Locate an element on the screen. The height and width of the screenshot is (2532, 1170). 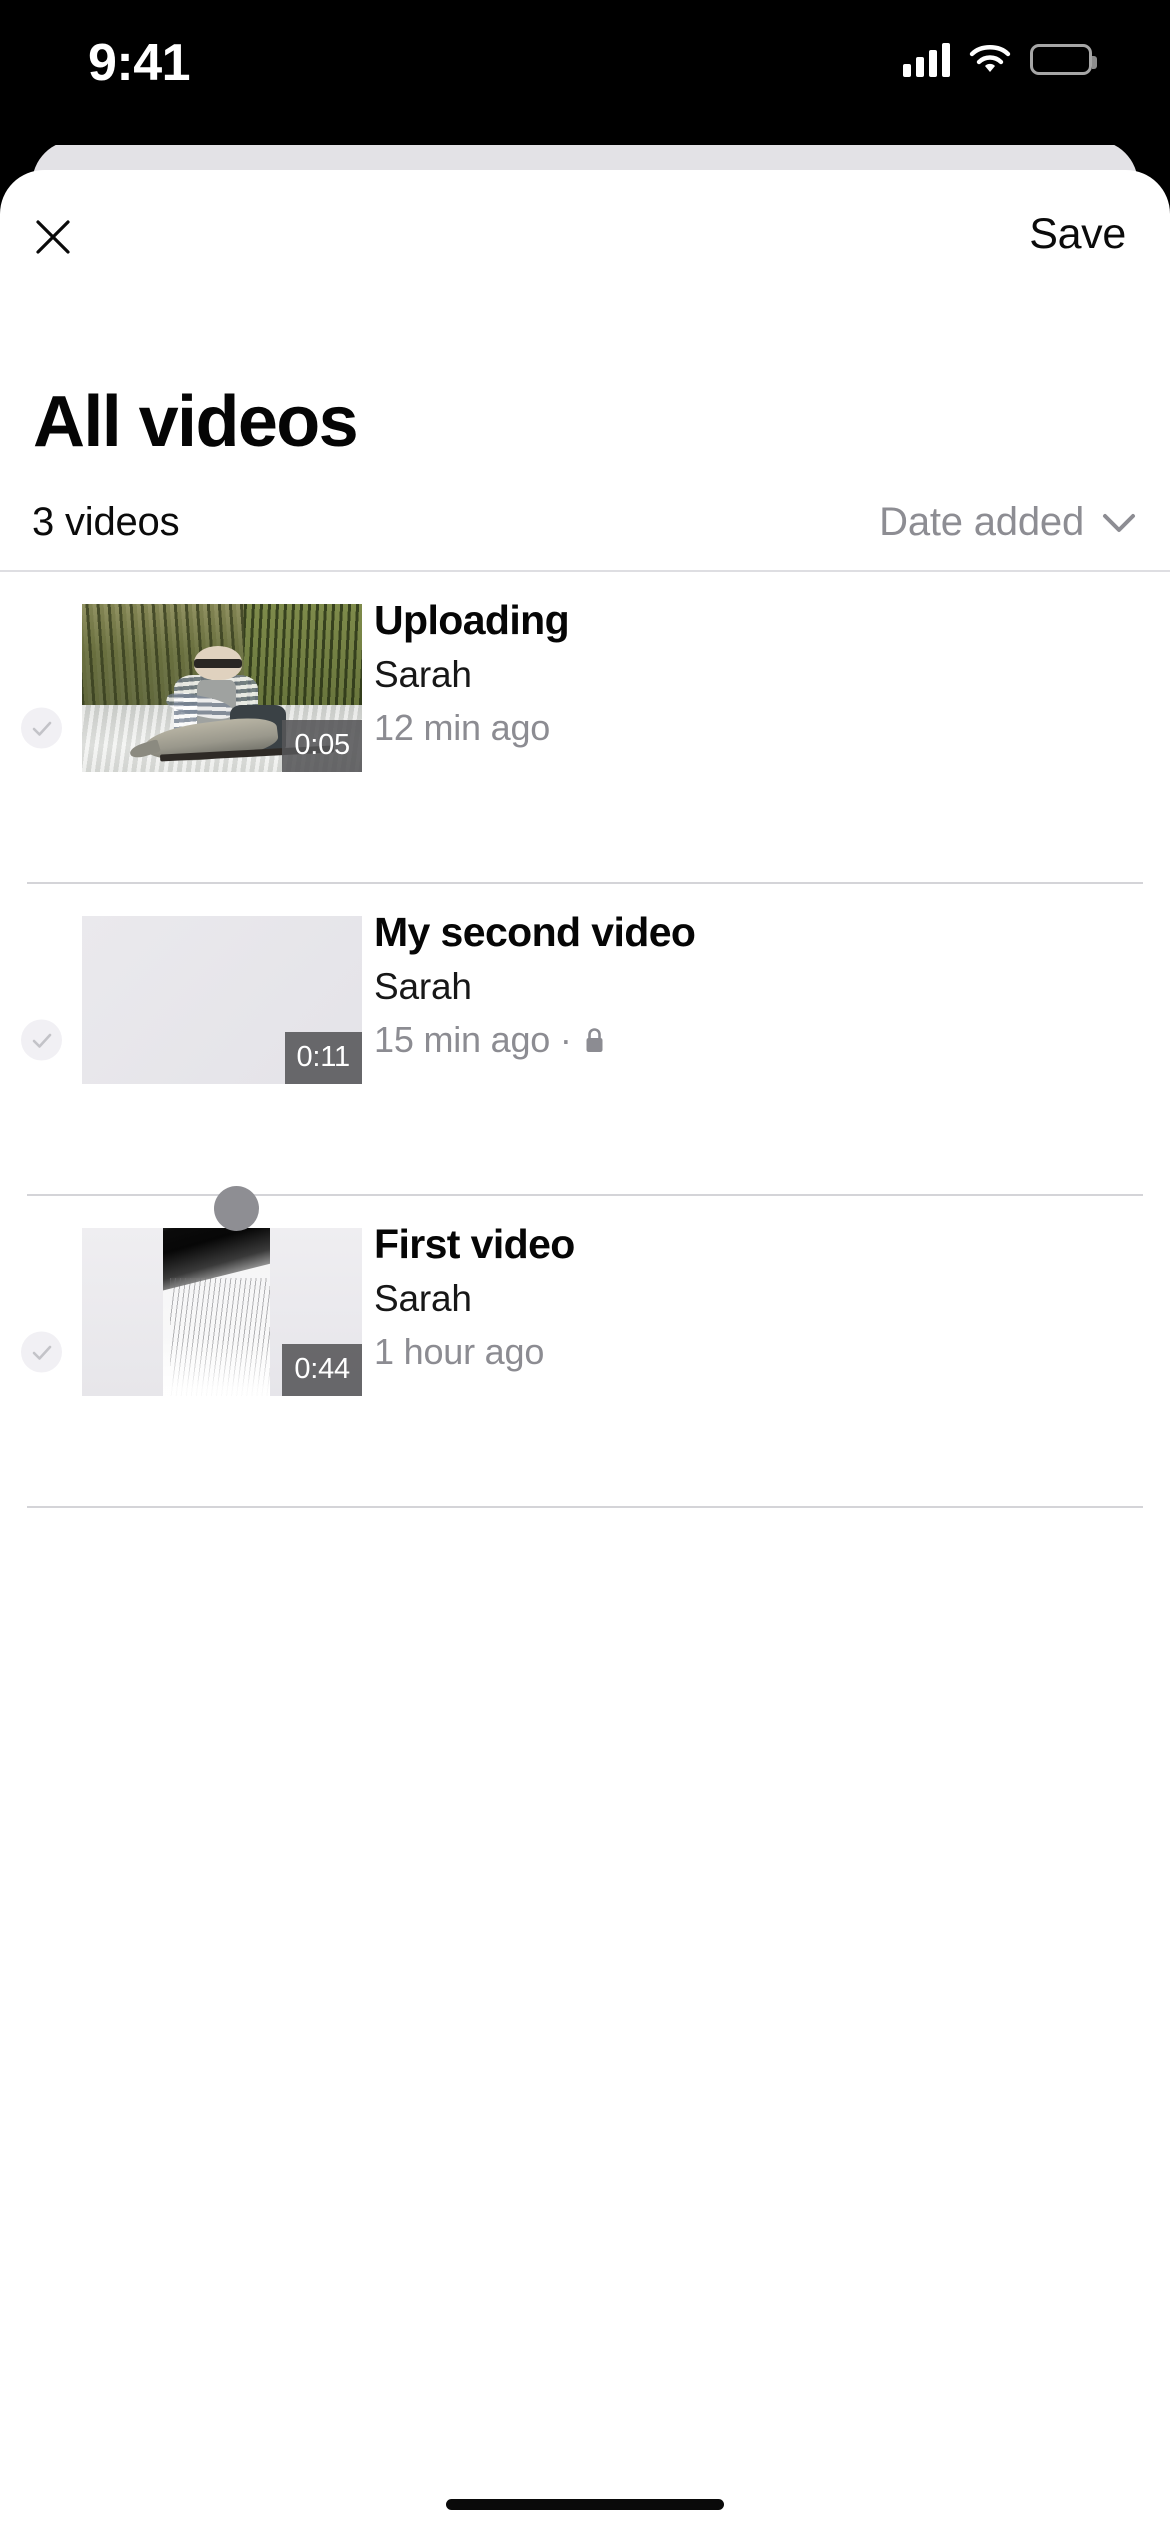
video-list-item: 0:11 My second video Sarah 15 min ago · is located at coordinates (585, 1040).